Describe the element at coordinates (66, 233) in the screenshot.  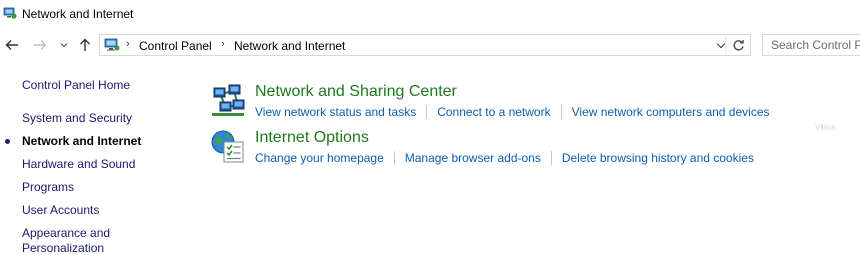
I see `sidebar-item-appearance: Appearance and` at that location.